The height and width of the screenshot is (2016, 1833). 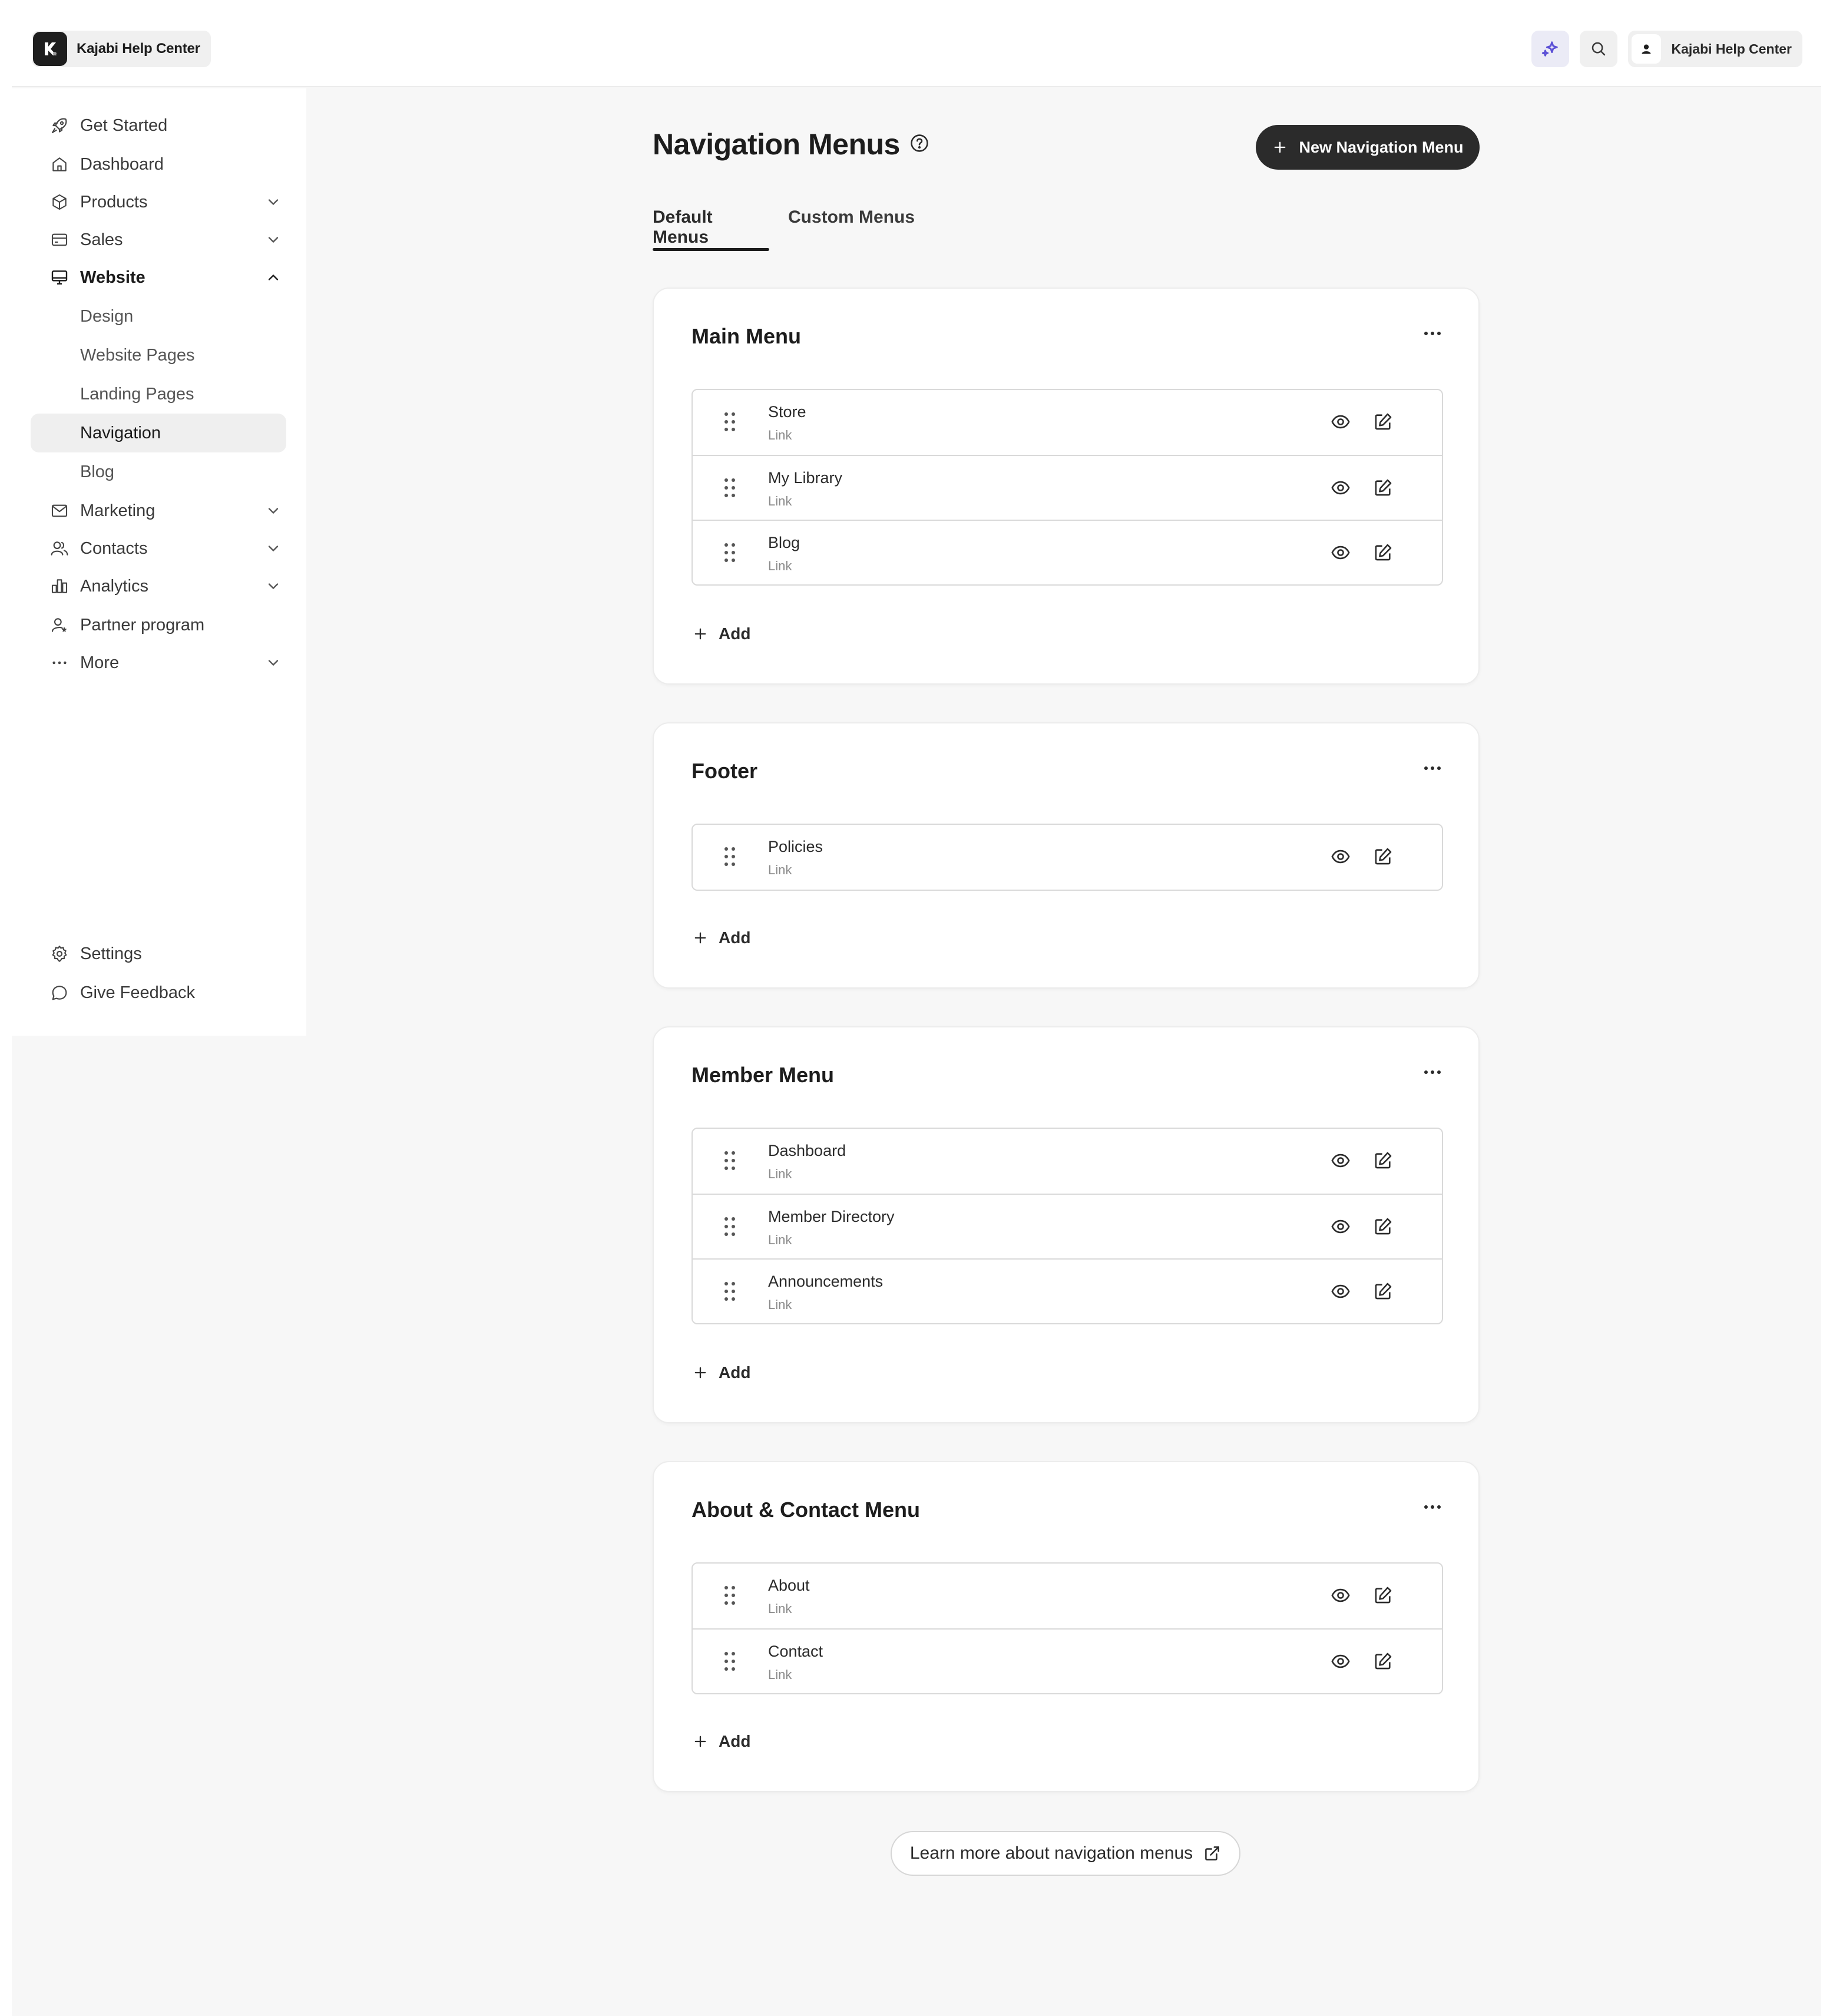 What do you see at coordinates (137, 355) in the screenshot?
I see `sidebar-item-label: Website Pages` at bounding box center [137, 355].